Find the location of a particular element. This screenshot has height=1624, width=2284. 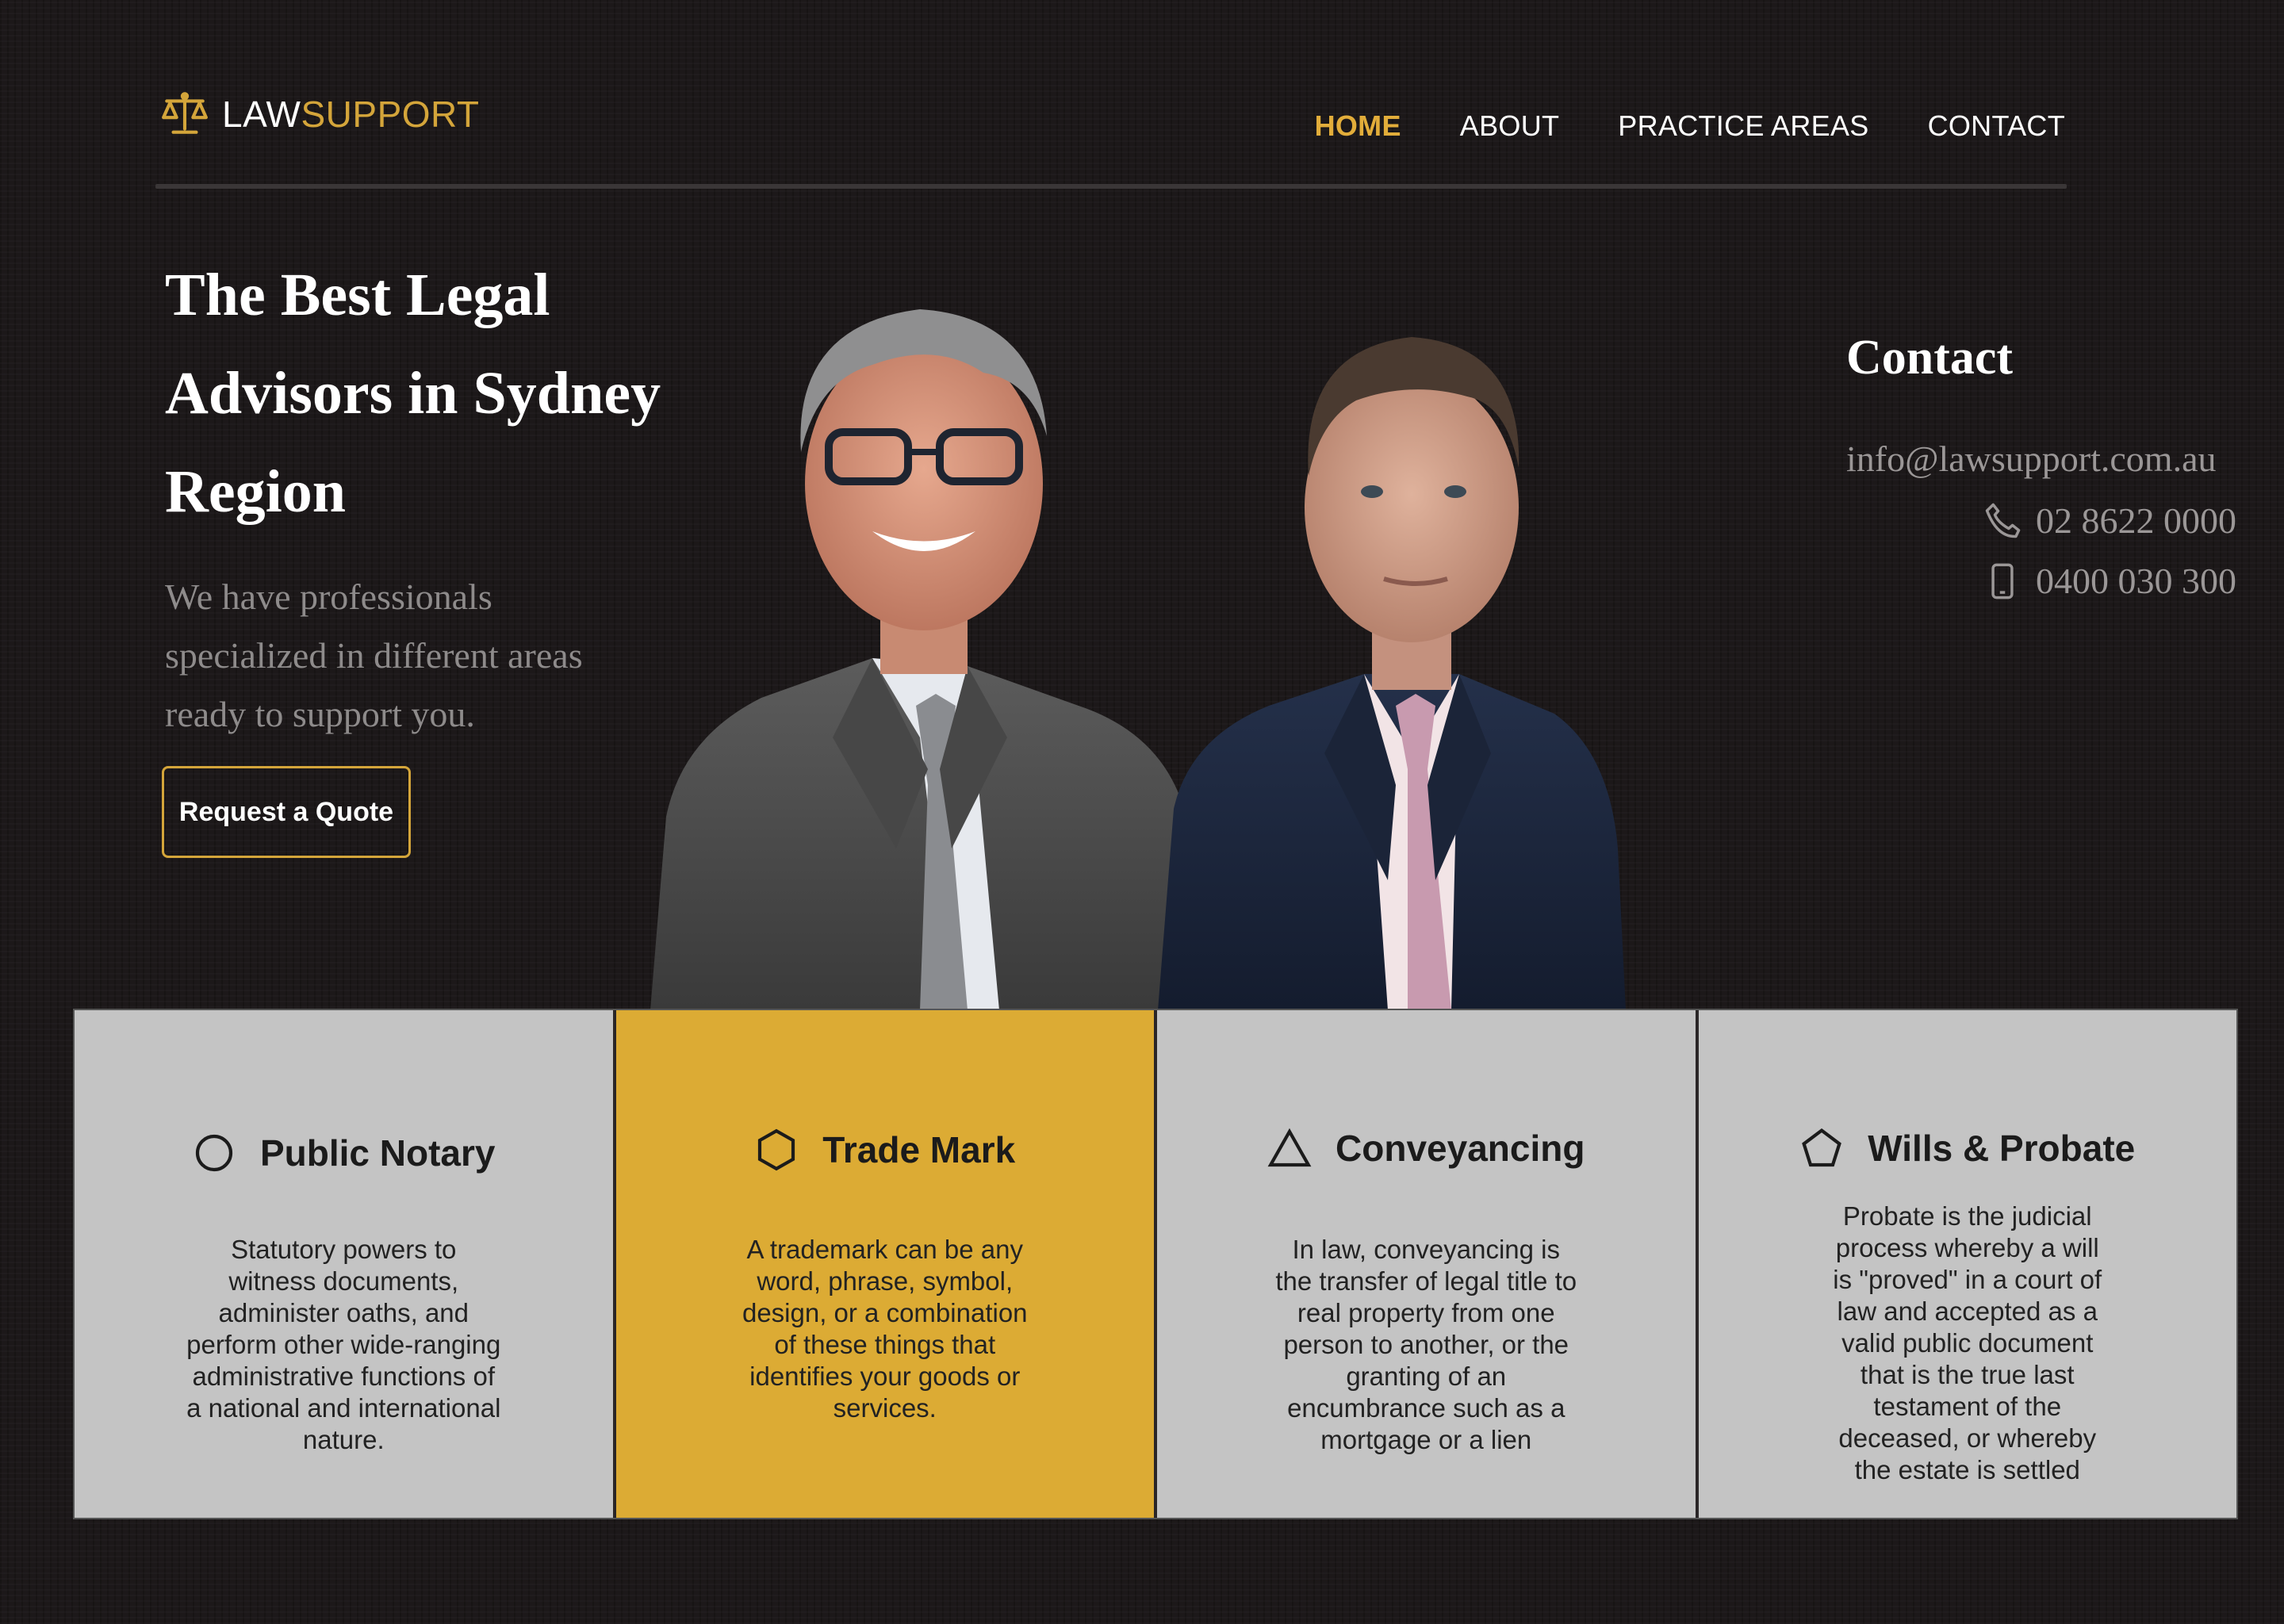

brand-name-part1: LAW is located at coordinates (261, 114).